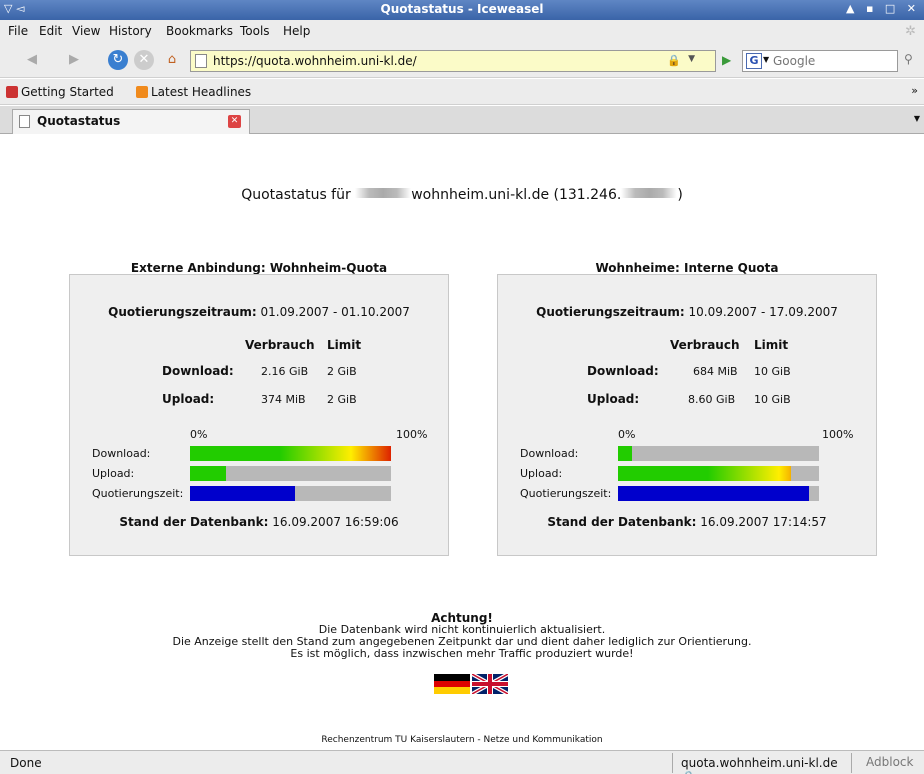 The width and height of the screenshot is (924, 774). I want to click on adblock-button: Adblock, so click(889, 762).